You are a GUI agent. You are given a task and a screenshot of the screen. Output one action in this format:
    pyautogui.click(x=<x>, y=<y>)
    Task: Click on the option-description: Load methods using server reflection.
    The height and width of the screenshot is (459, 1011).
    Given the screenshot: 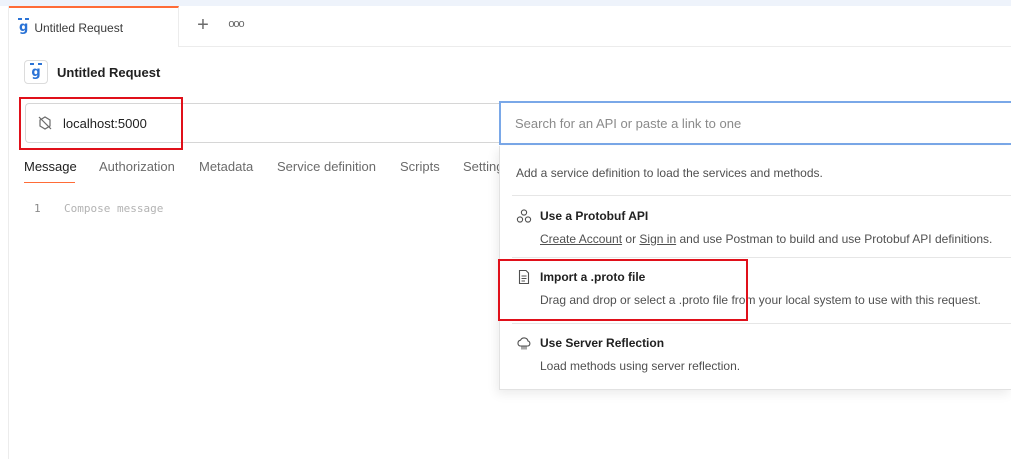 What is the action you would take?
    pyautogui.click(x=640, y=366)
    